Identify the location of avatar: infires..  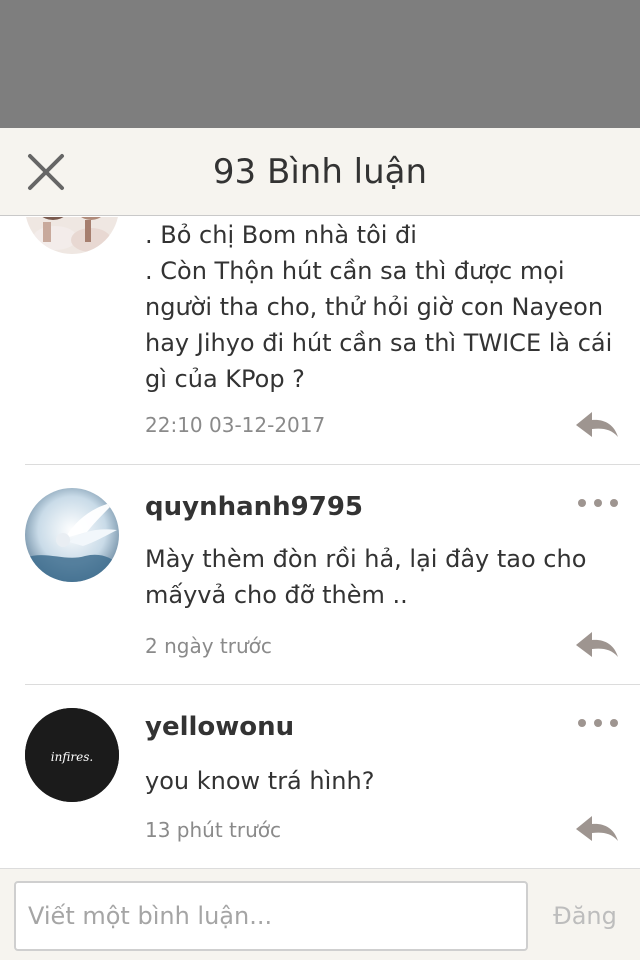
(72, 755).